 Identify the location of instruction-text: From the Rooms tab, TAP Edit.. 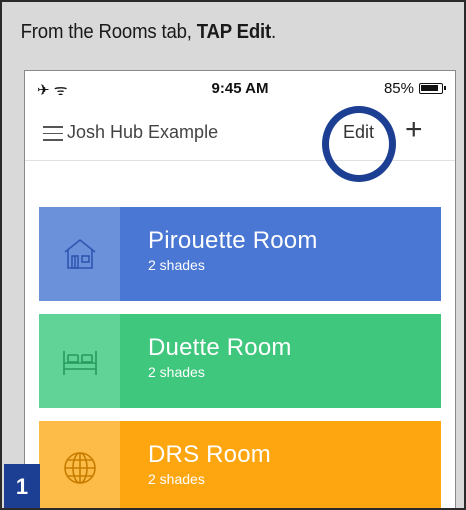
(217, 31).